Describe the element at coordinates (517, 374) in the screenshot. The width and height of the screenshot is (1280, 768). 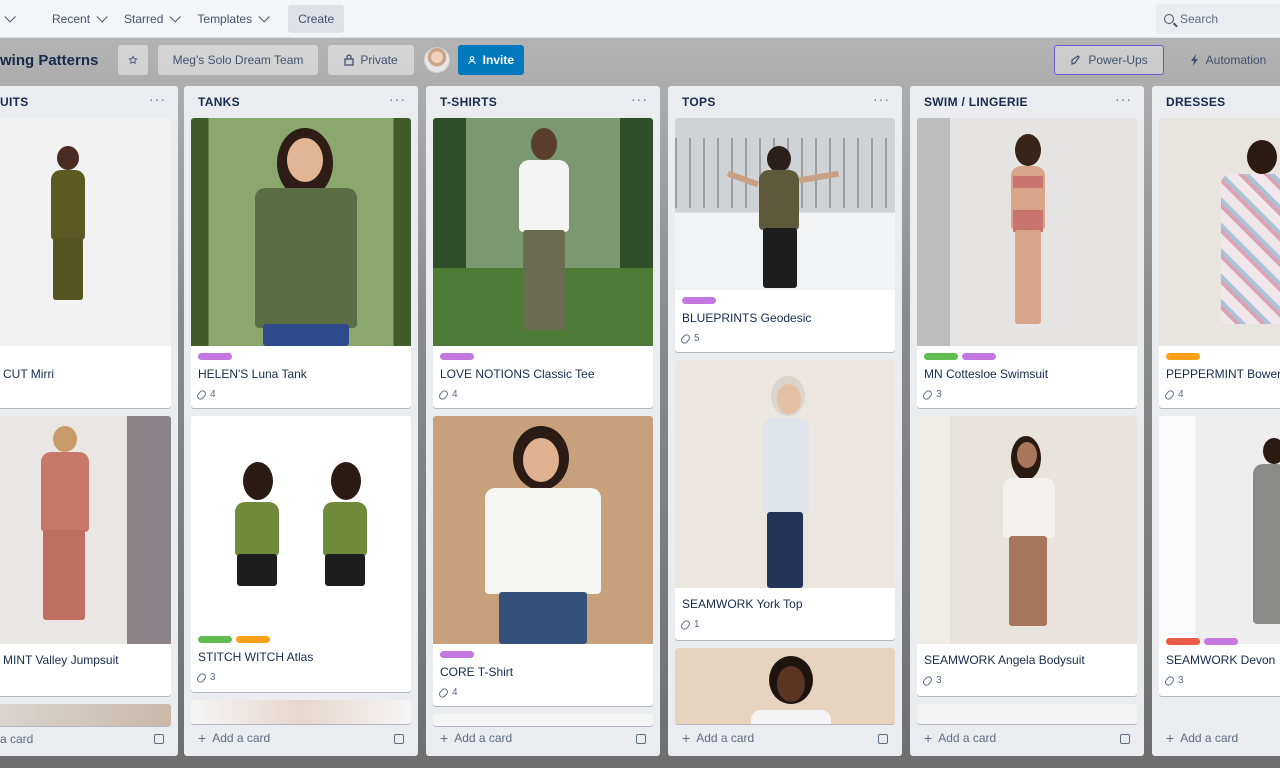
I see `card-title: LOVE NOTIONS Classic Tee` at that location.